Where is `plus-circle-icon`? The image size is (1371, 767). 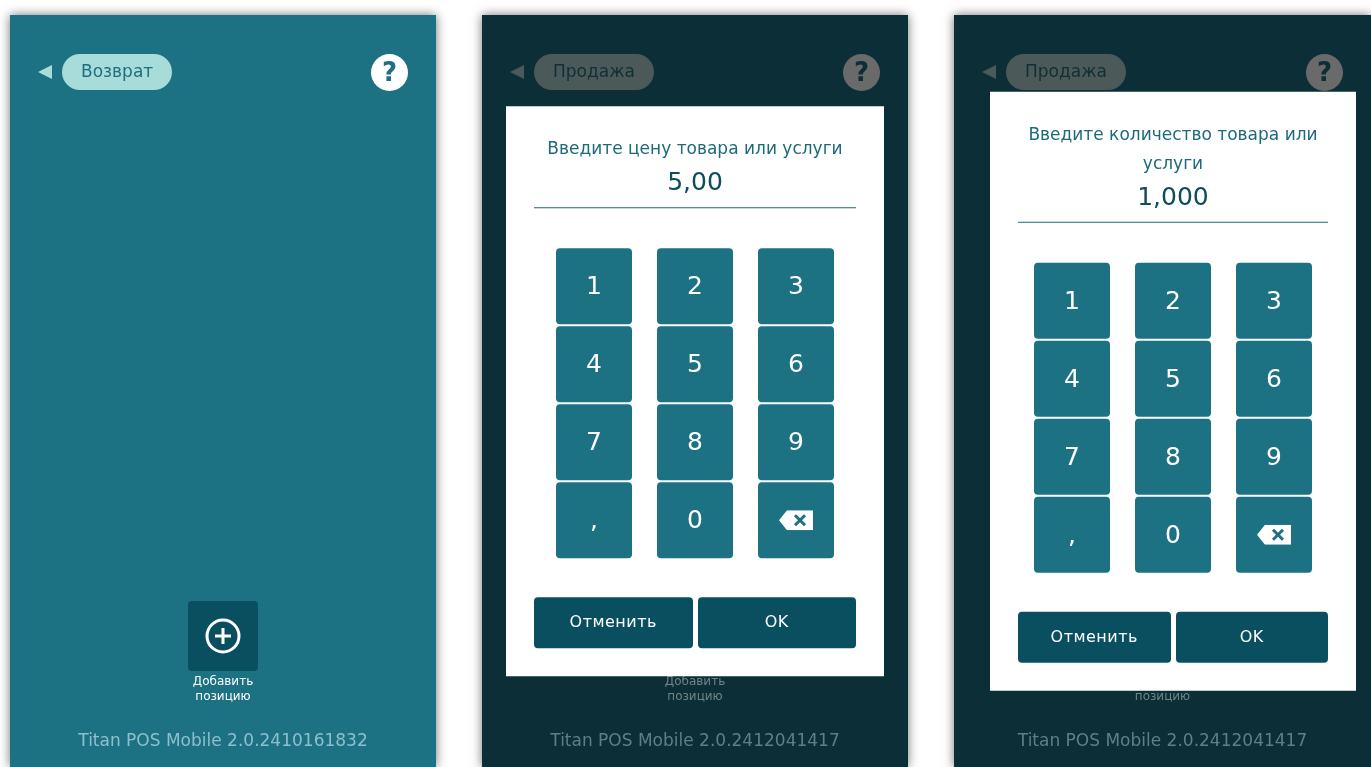 plus-circle-icon is located at coordinates (223, 635).